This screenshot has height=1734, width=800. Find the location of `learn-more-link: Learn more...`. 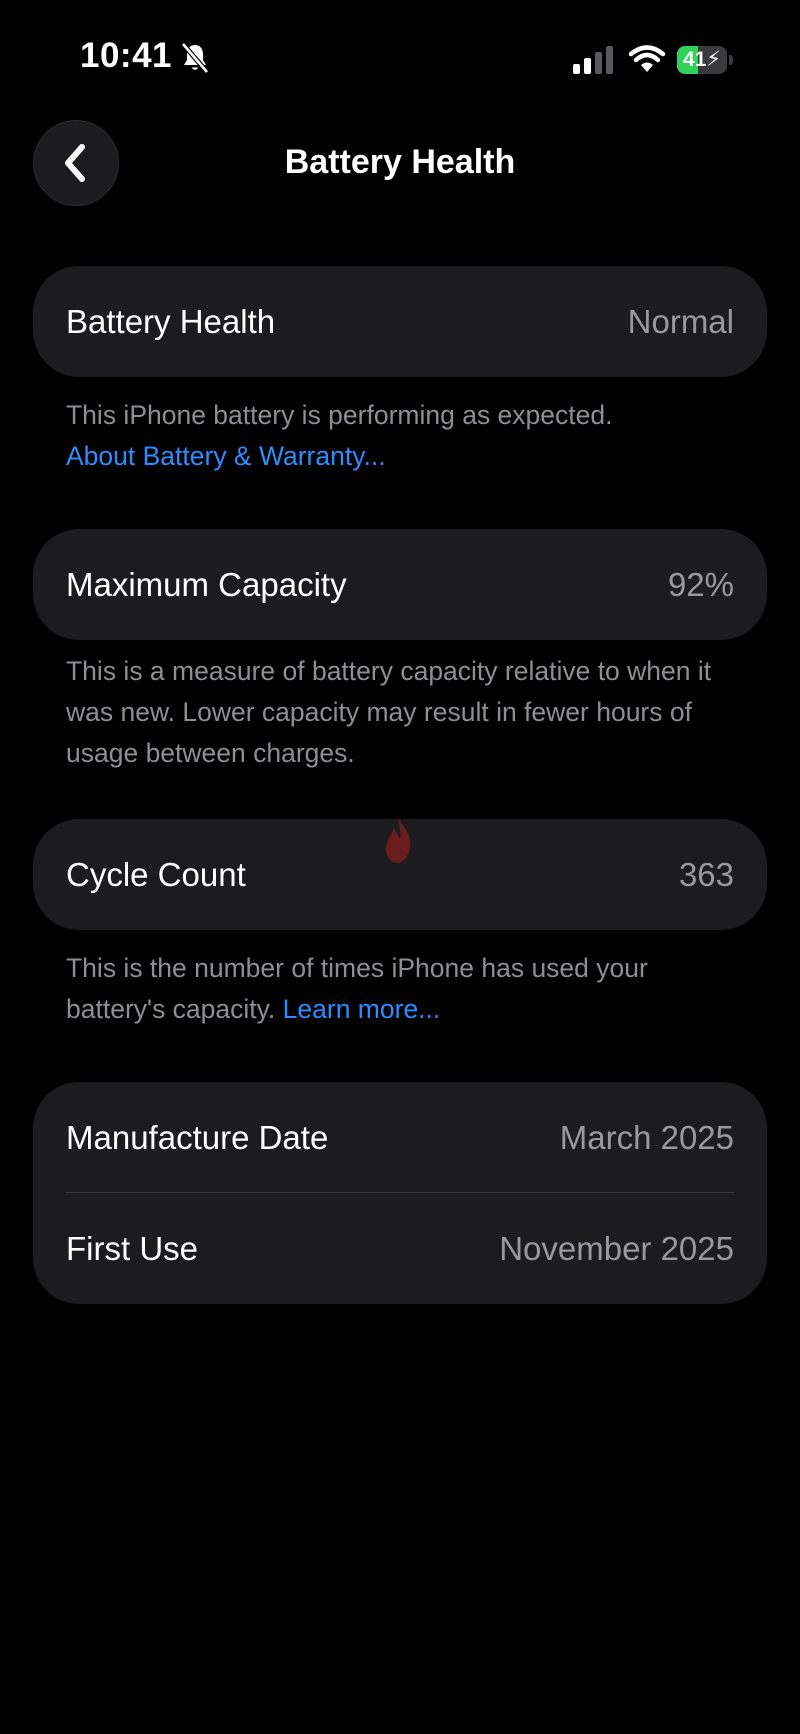

learn-more-link: Learn more... is located at coordinates (362, 1009).